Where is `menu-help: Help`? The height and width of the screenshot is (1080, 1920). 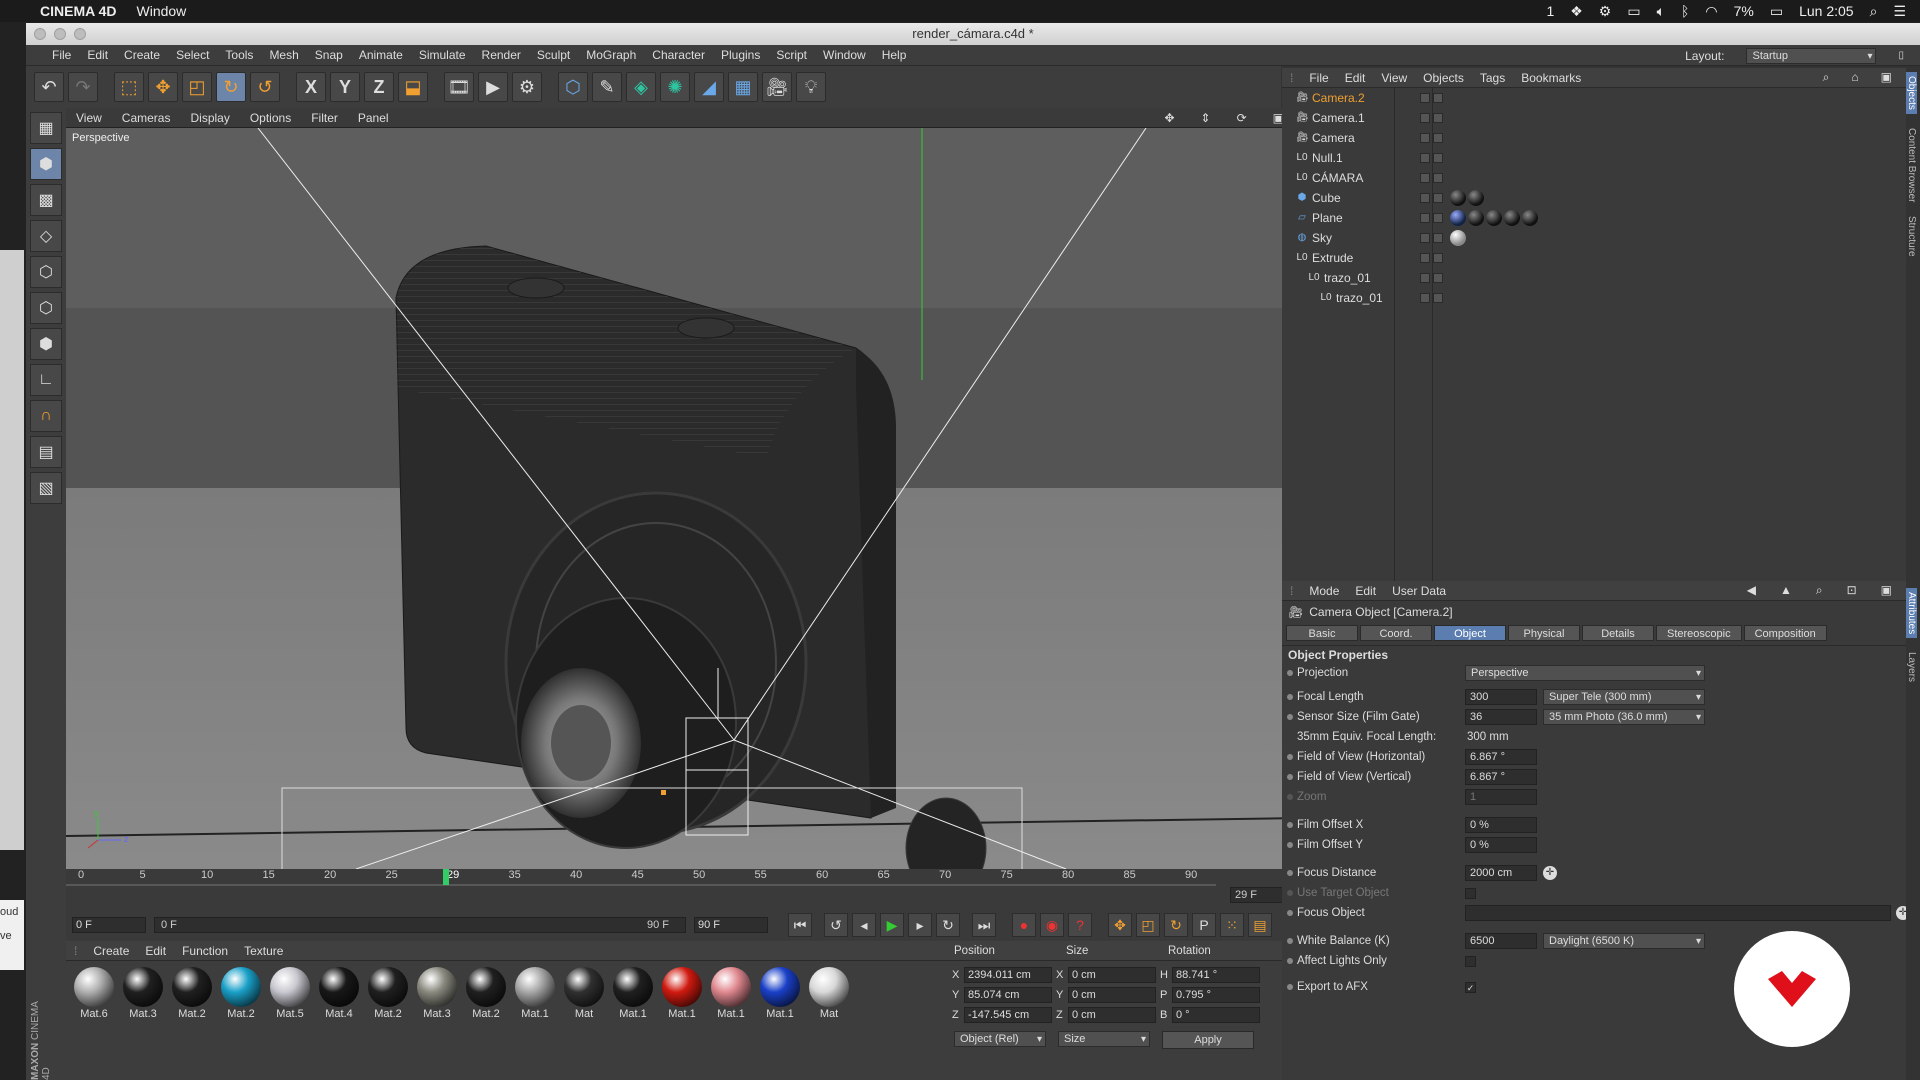 menu-help: Help is located at coordinates (894, 55).